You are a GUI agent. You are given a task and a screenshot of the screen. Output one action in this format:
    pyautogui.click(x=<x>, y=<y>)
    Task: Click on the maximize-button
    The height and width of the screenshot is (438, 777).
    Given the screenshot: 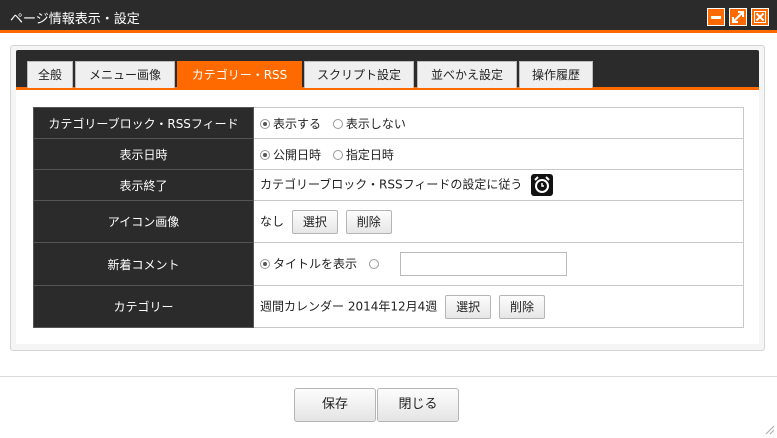 What is the action you would take?
    pyautogui.click(x=738, y=17)
    